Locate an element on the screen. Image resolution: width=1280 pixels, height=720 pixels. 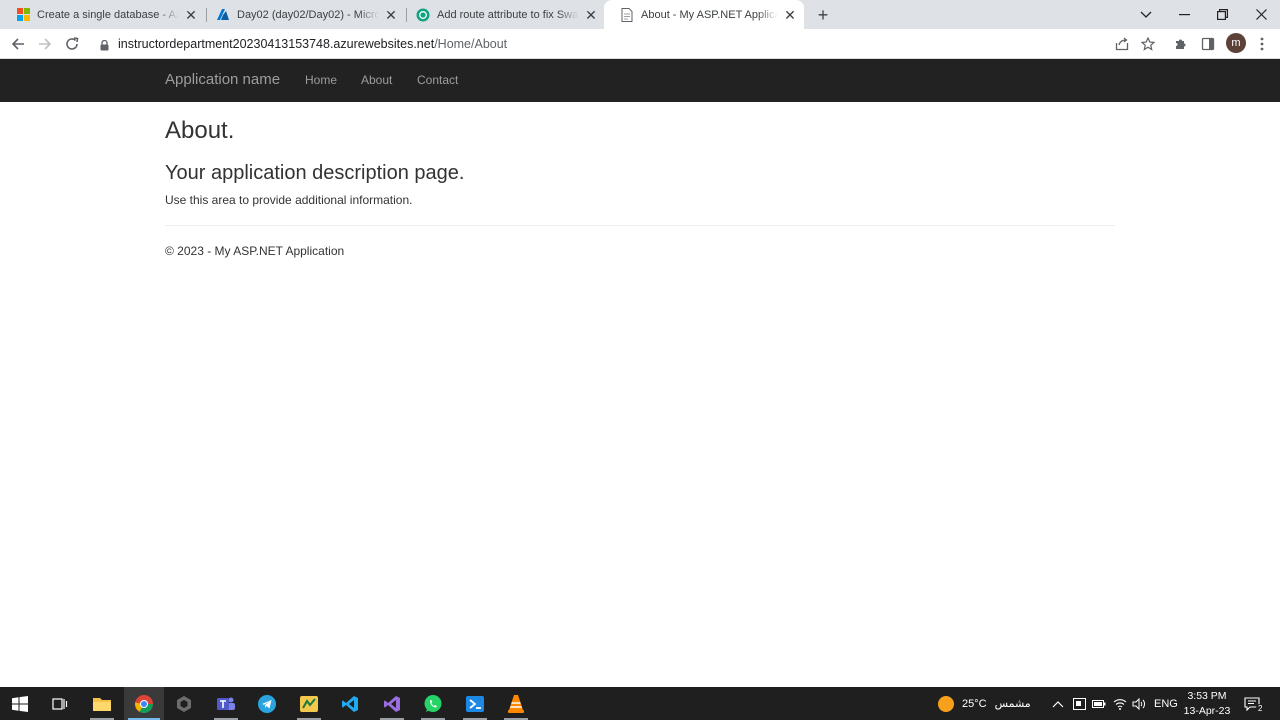
tab-search-chevron-icon is located at coordinates (1146, 14).